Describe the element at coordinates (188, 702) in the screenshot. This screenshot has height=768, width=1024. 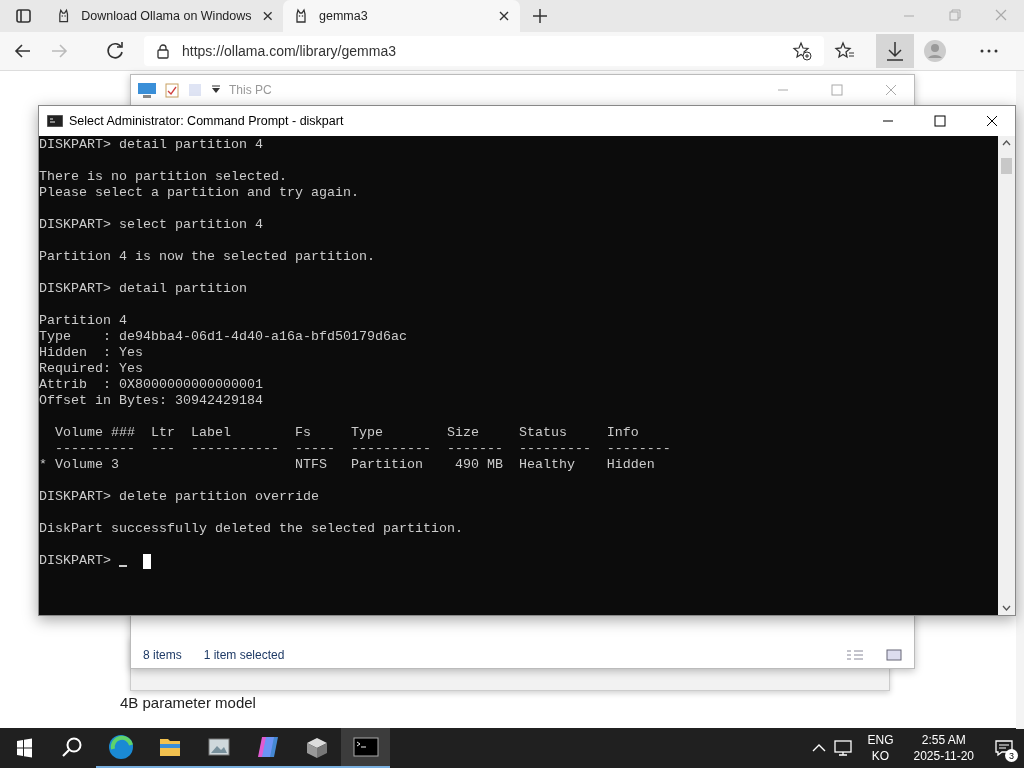
I see `page-text: 4B parameter model` at that location.